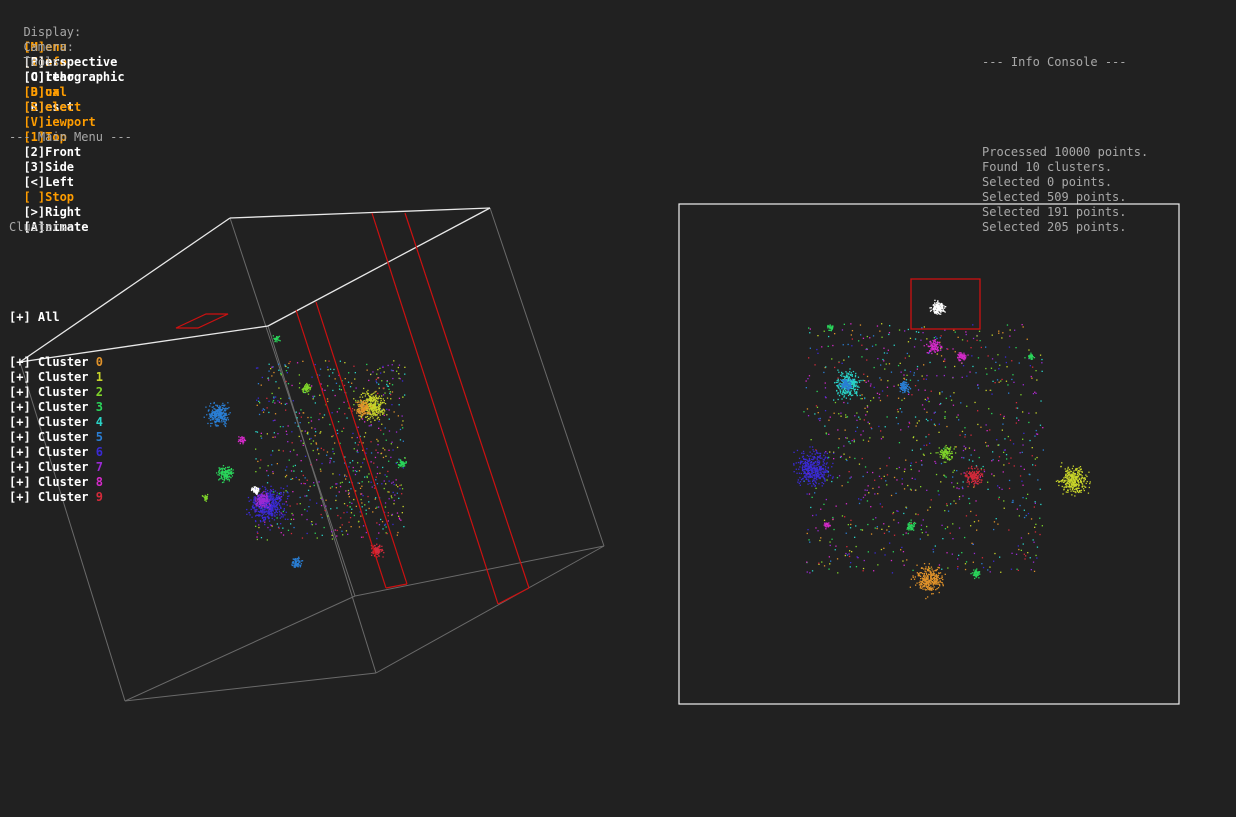 The height and width of the screenshot is (817, 1236). I want to click on cluster-item-0: [+] Cluster 0, so click(70, 362).